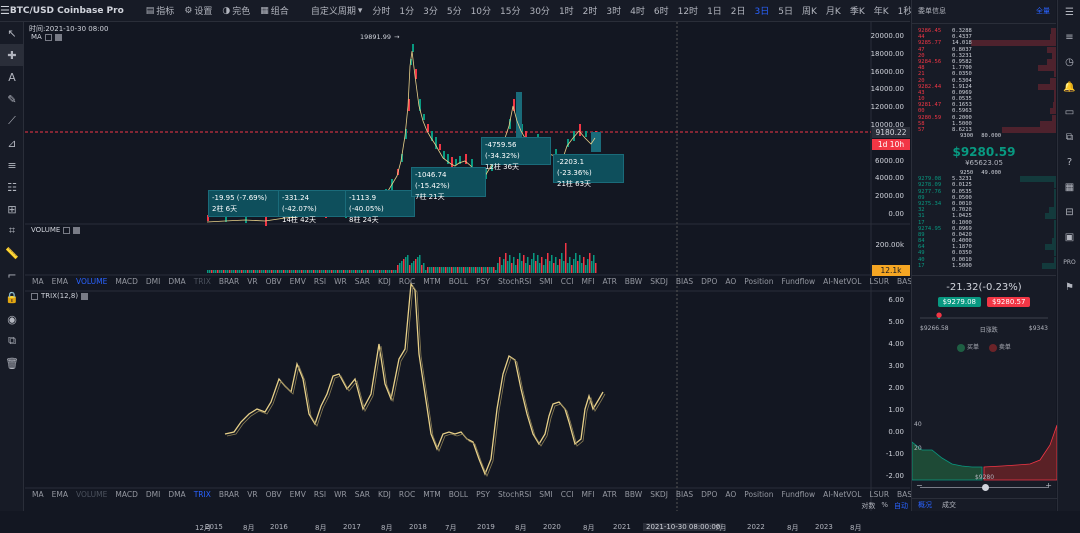  What do you see at coordinates (1069, 187) in the screenshot?
I see `calendar-icon: ▦` at bounding box center [1069, 187].